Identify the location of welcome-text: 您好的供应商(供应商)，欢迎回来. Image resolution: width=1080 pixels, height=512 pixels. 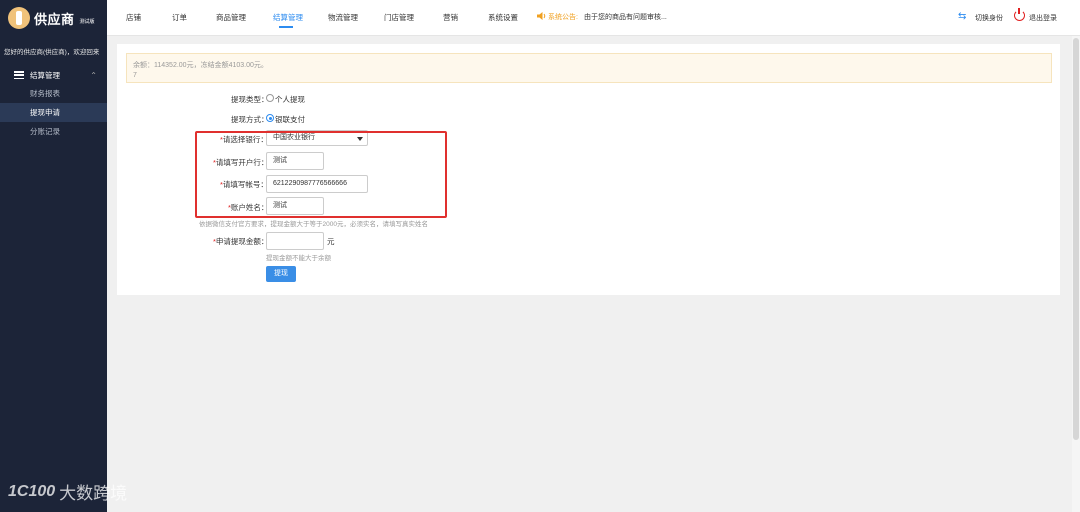
(52, 52).